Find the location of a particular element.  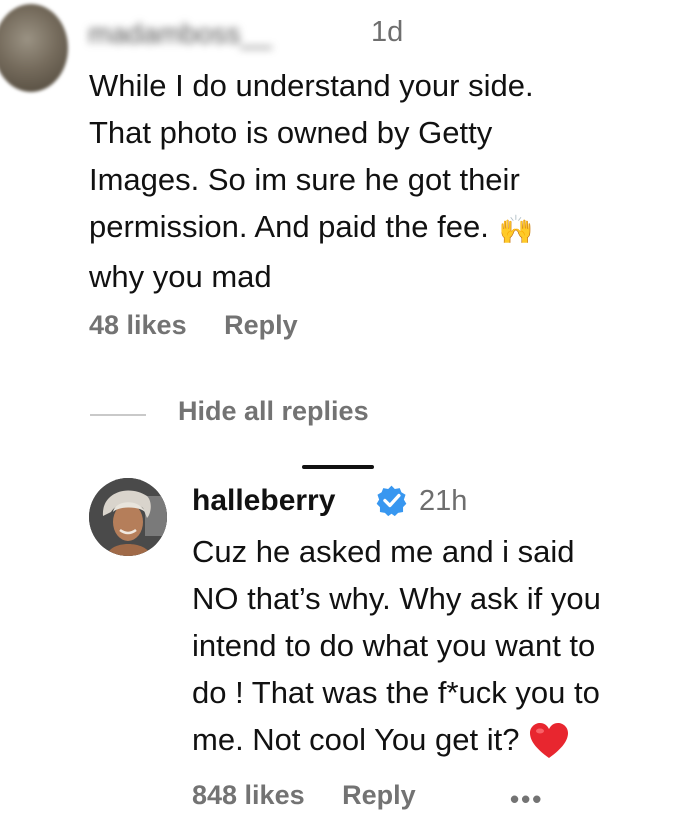

comment-line: That photo is owned by Getty is located at coordinates (291, 132).